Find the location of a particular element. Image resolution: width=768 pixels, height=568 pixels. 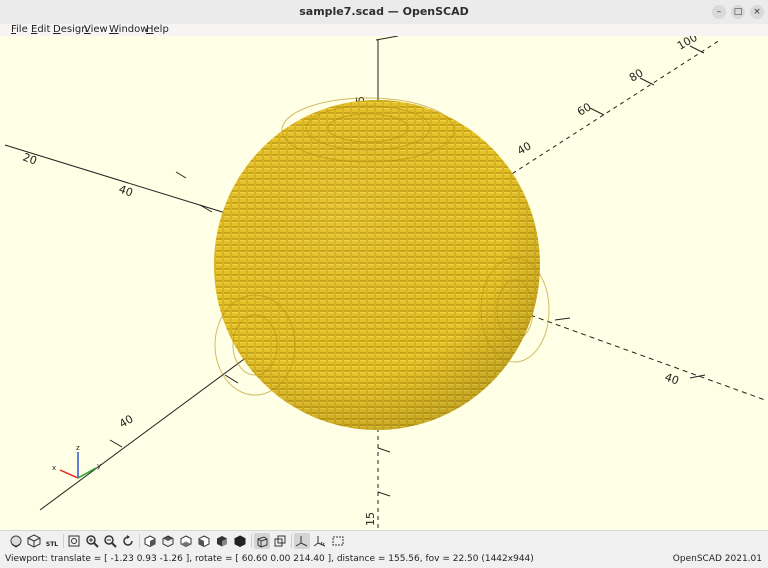

render-cube-icon is located at coordinates (34, 541).